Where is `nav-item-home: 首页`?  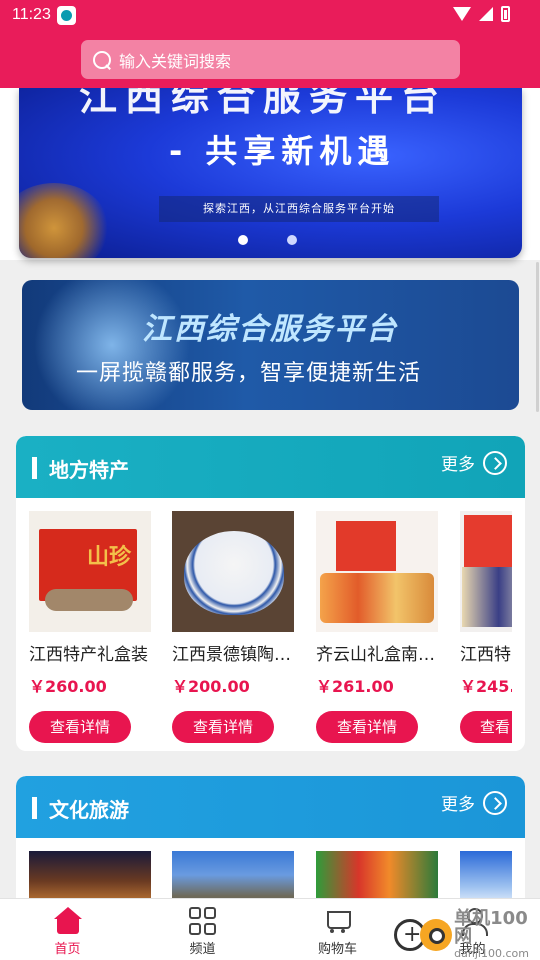
nav-item-home: 首页 is located at coordinates (67, 929).